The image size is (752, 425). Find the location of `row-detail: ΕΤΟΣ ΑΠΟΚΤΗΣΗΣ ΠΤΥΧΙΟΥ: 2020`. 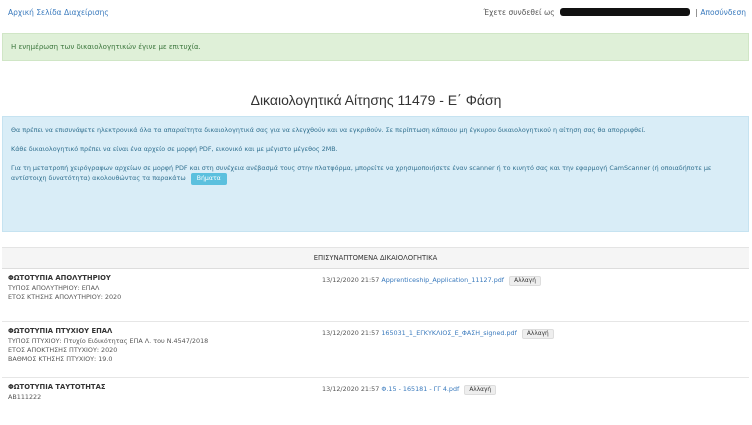

row-detail: ΕΤΟΣ ΑΠΟΚΤΗΣΗΣ ΠΤΥΧΙΟΥ: 2020 is located at coordinates (63, 350).